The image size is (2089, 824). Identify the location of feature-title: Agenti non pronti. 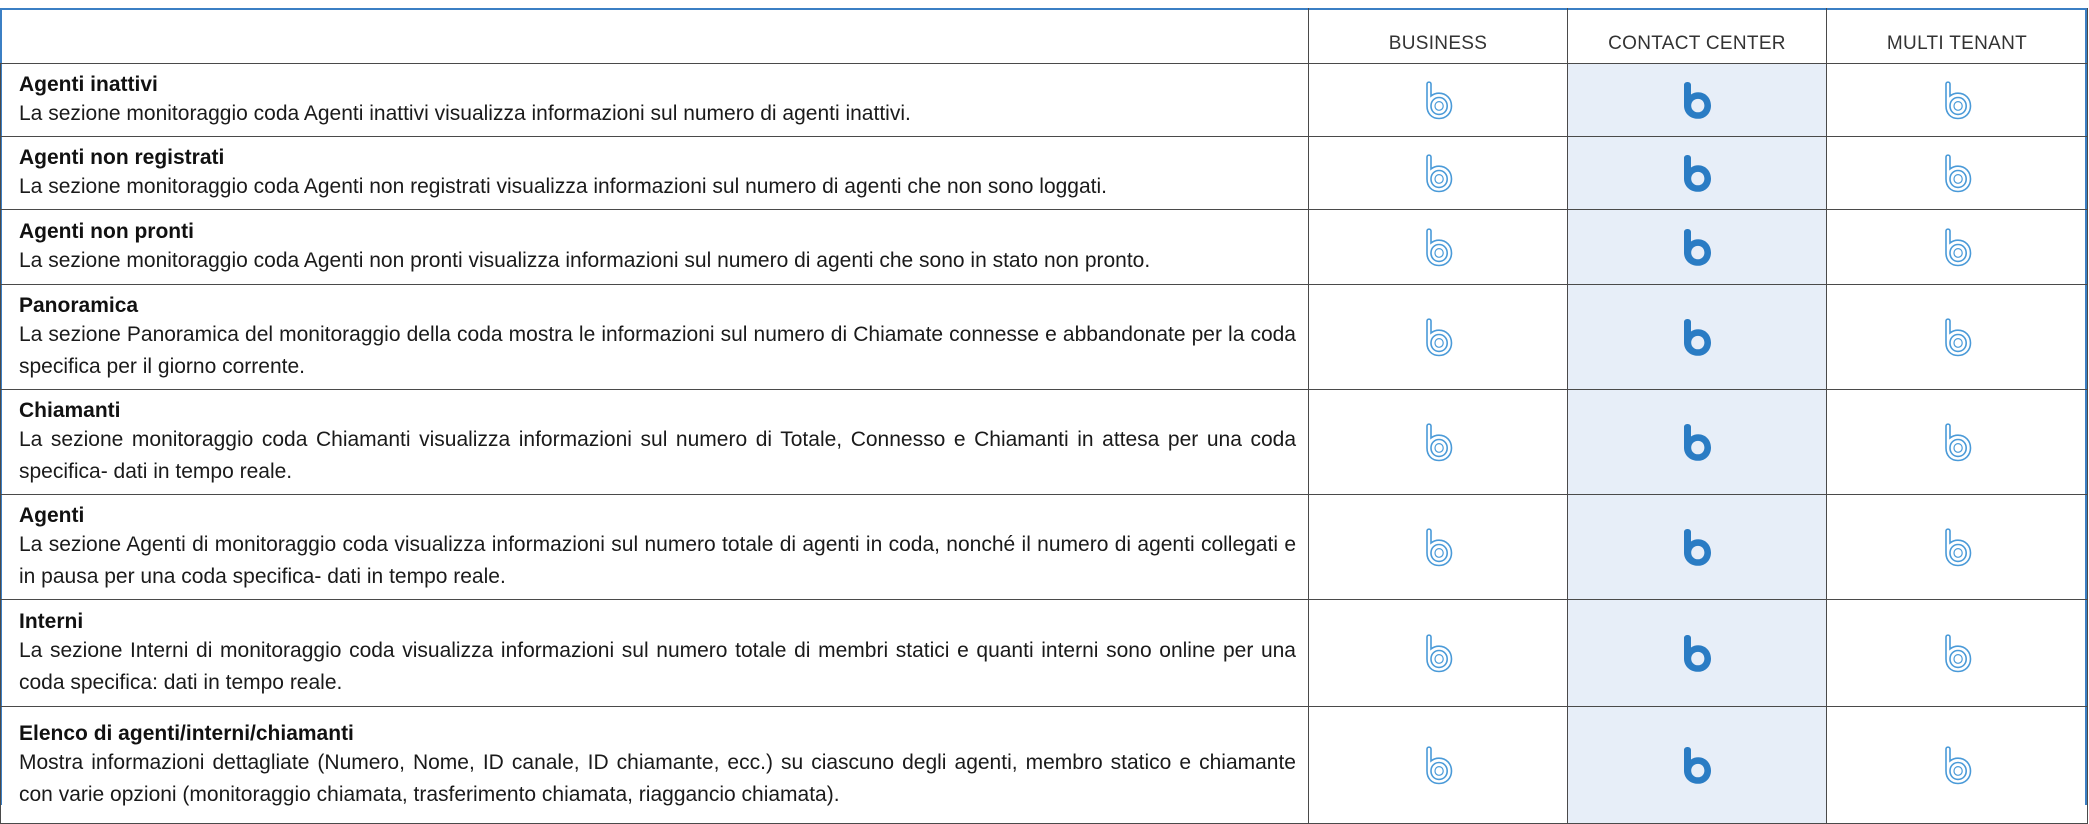
(106, 231).